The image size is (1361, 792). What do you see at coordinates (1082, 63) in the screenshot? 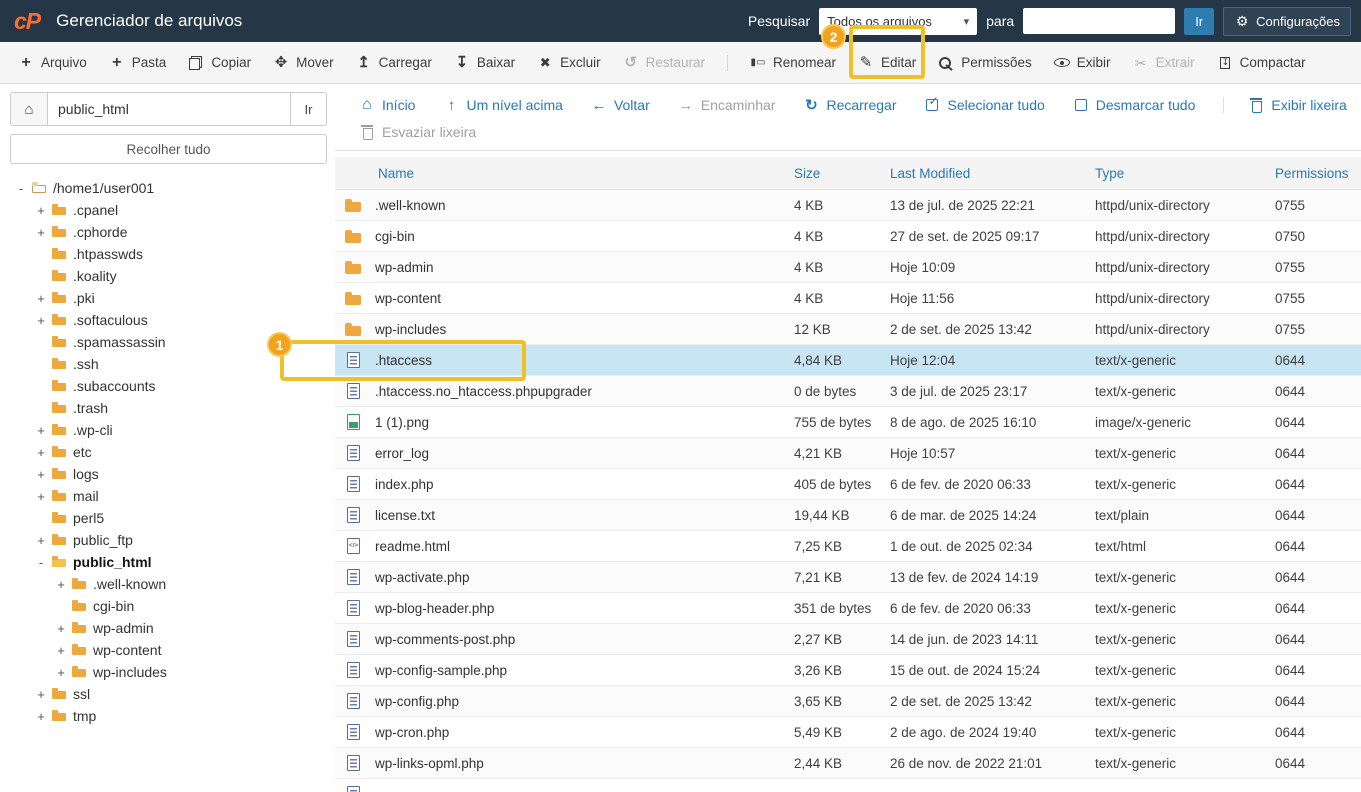
I see `toolbar-item-exibir: Exibir` at bounding box center [1082, 63].